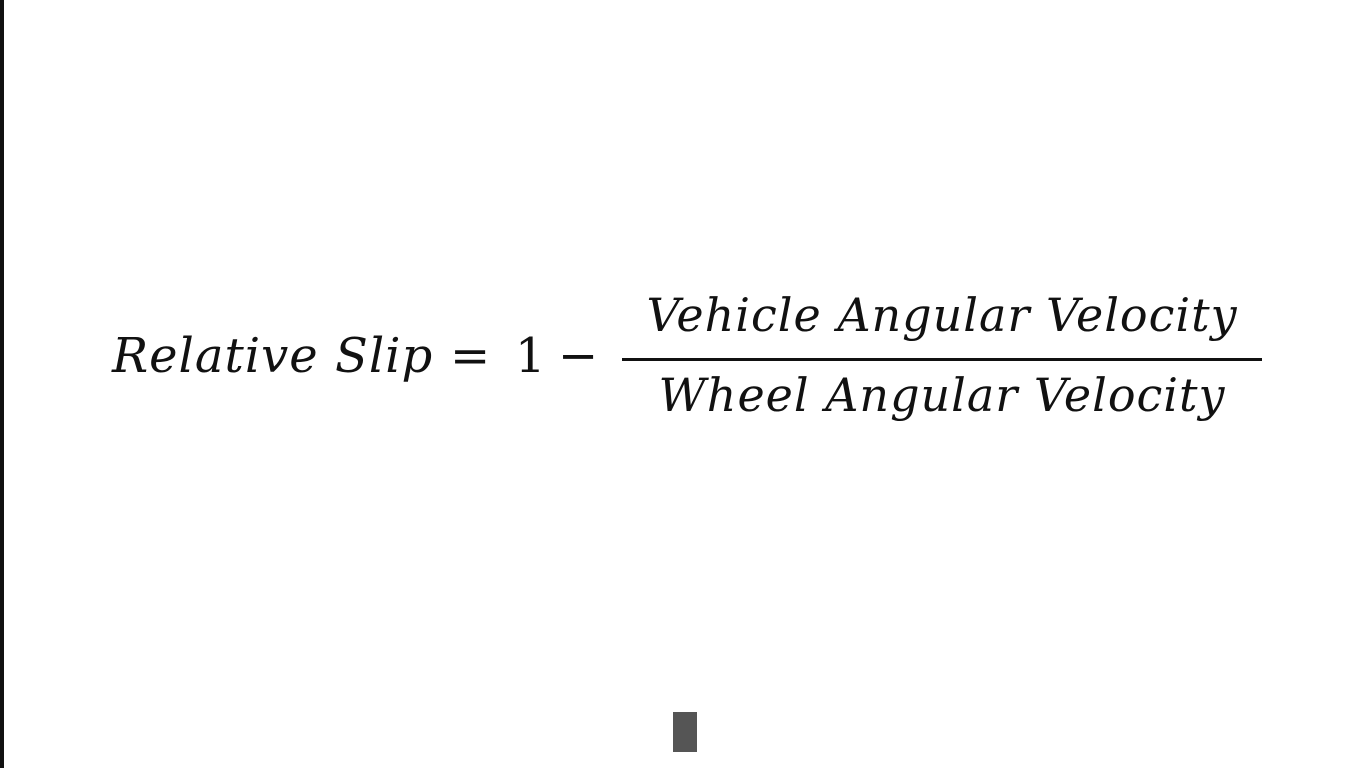 The height and width of the screenshot is (768, 1366). I want to click on left-edge-bar, so click(2, 384).